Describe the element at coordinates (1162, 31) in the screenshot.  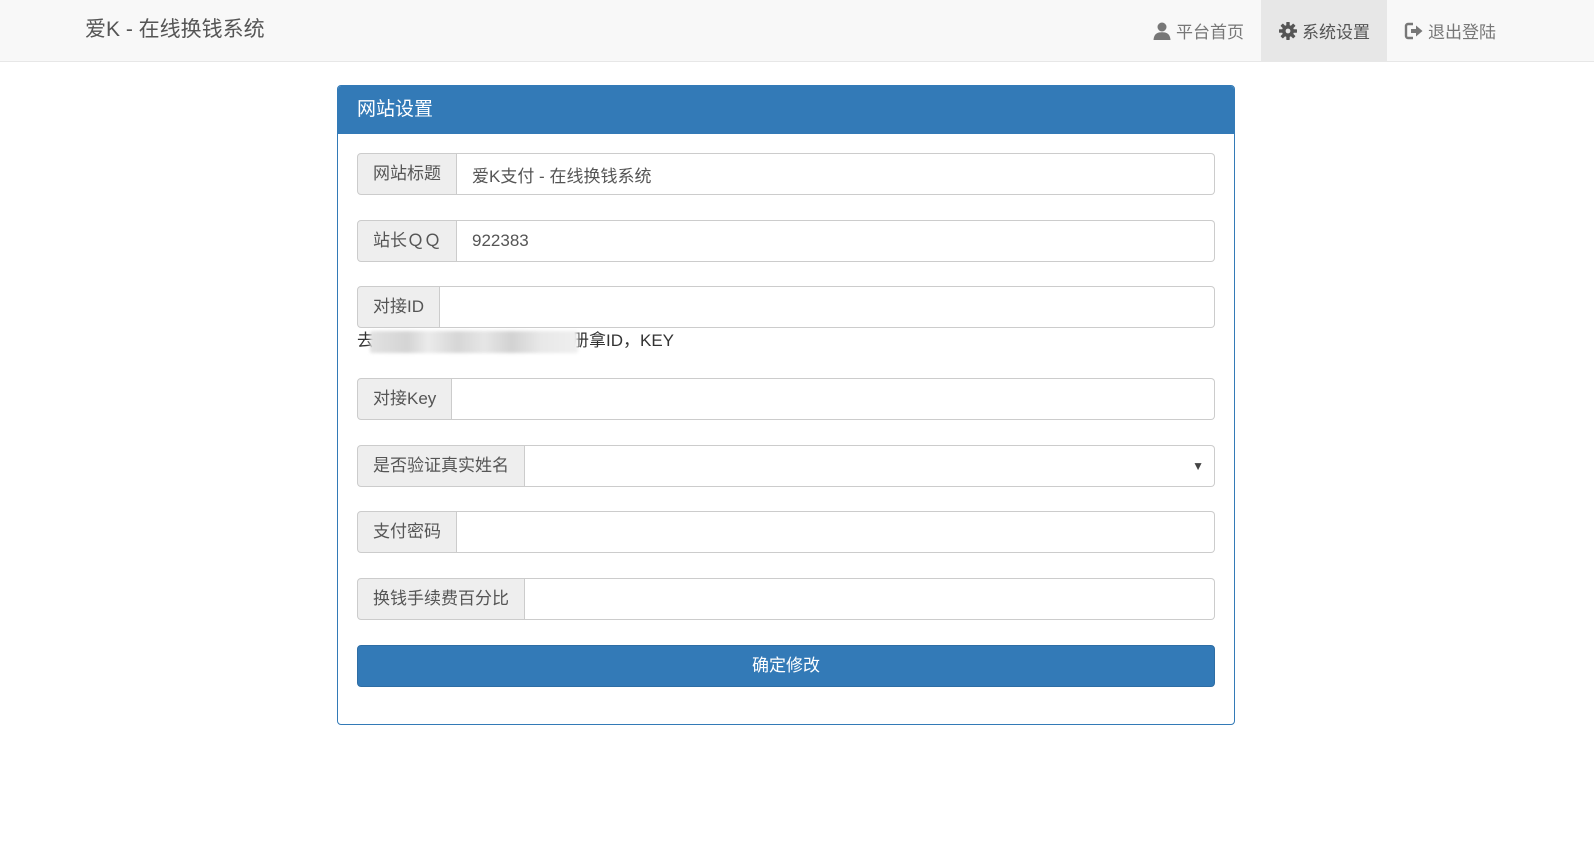
I see `user-icon` at that location.